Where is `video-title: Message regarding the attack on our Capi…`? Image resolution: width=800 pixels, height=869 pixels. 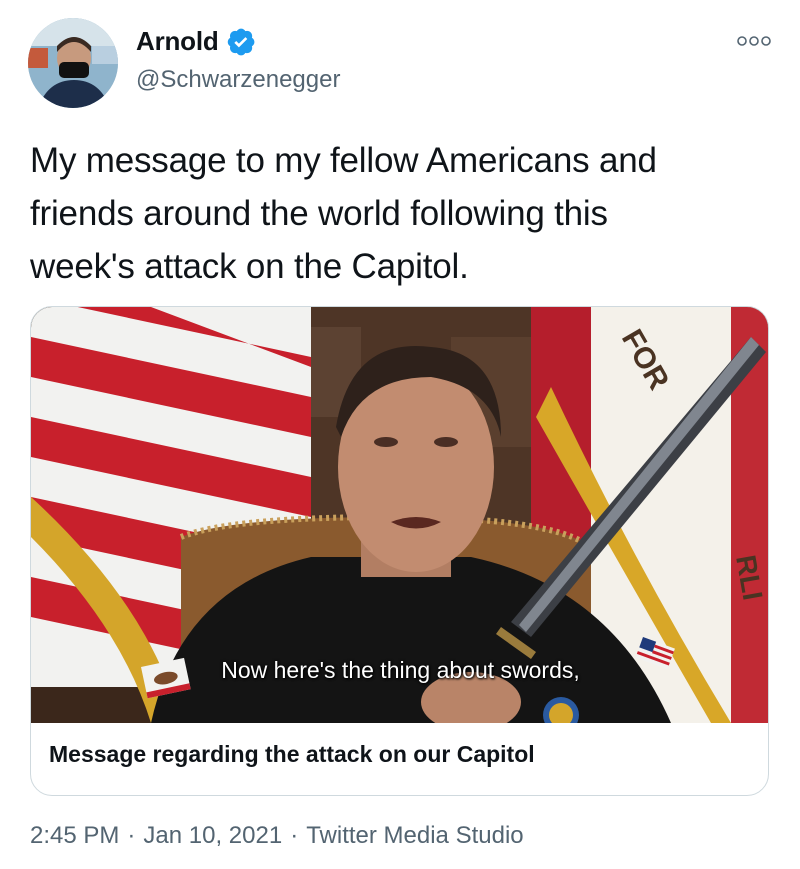
video-title: Message regarding the attack on our Capi… is located at coordinates (292, 754).